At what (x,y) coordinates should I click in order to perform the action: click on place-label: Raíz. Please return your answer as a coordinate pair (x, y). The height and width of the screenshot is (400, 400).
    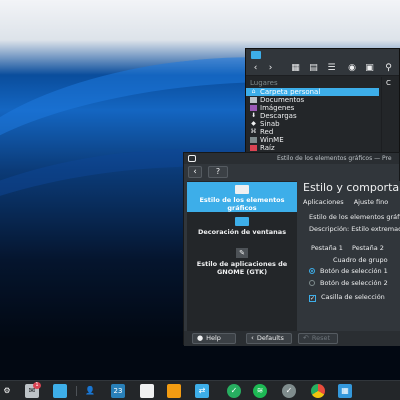
    Looking at the image, I should click on (267, 148).